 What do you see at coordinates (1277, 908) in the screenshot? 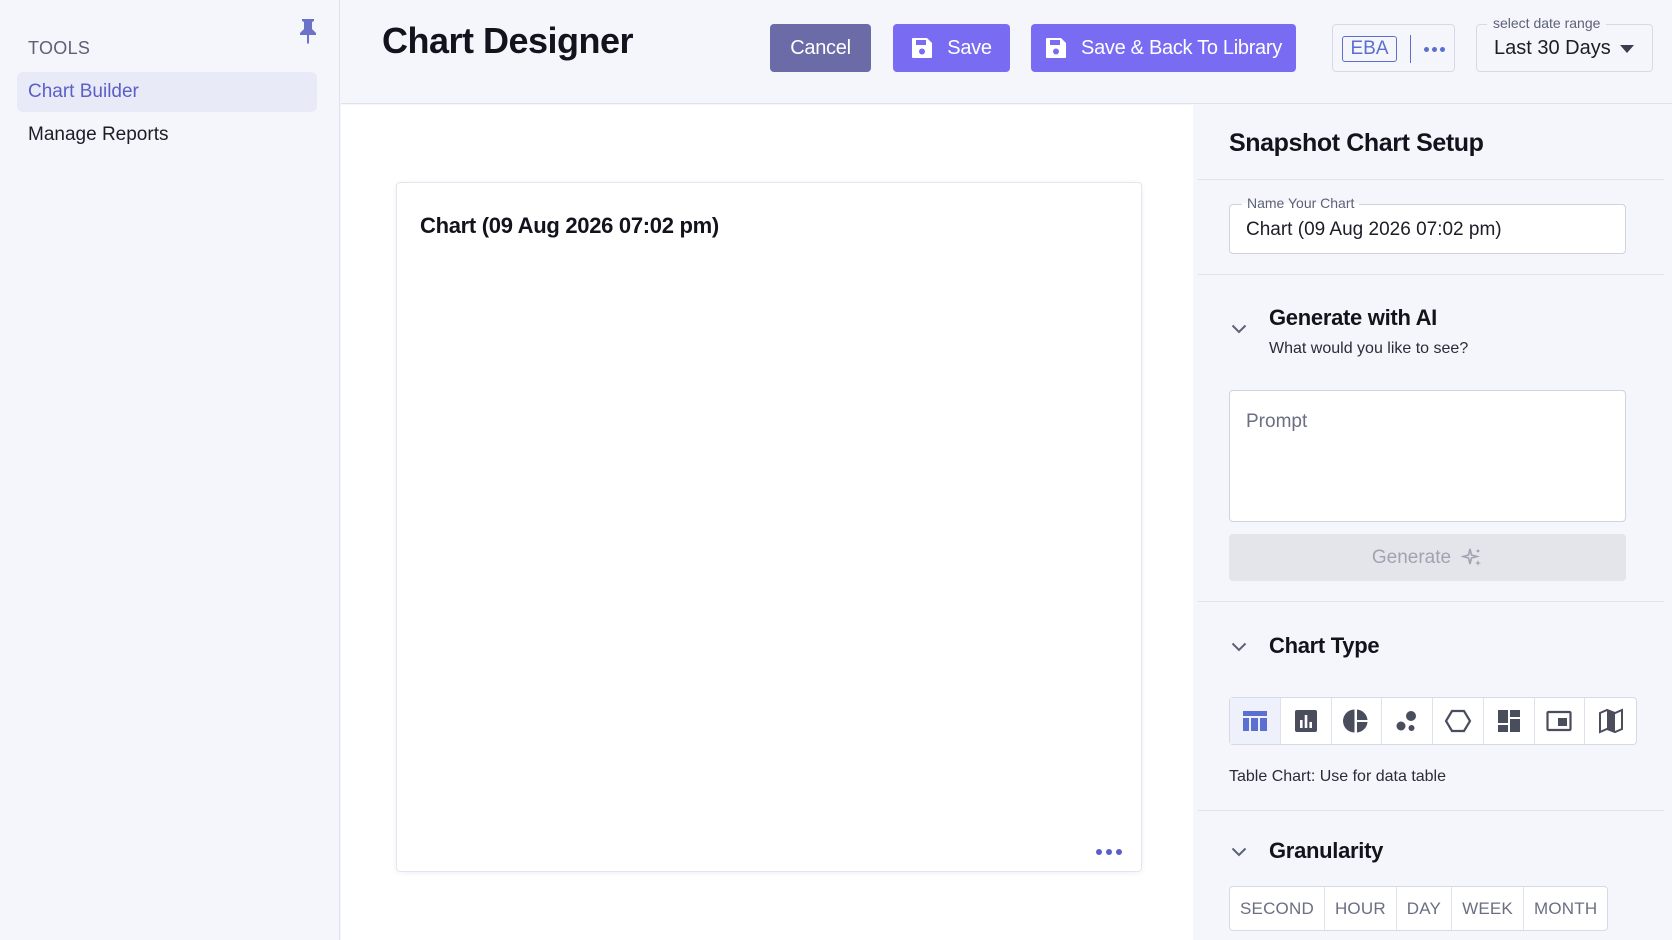
I see `granularity-option-second: SECOND` at bounding box center [1277, 908].